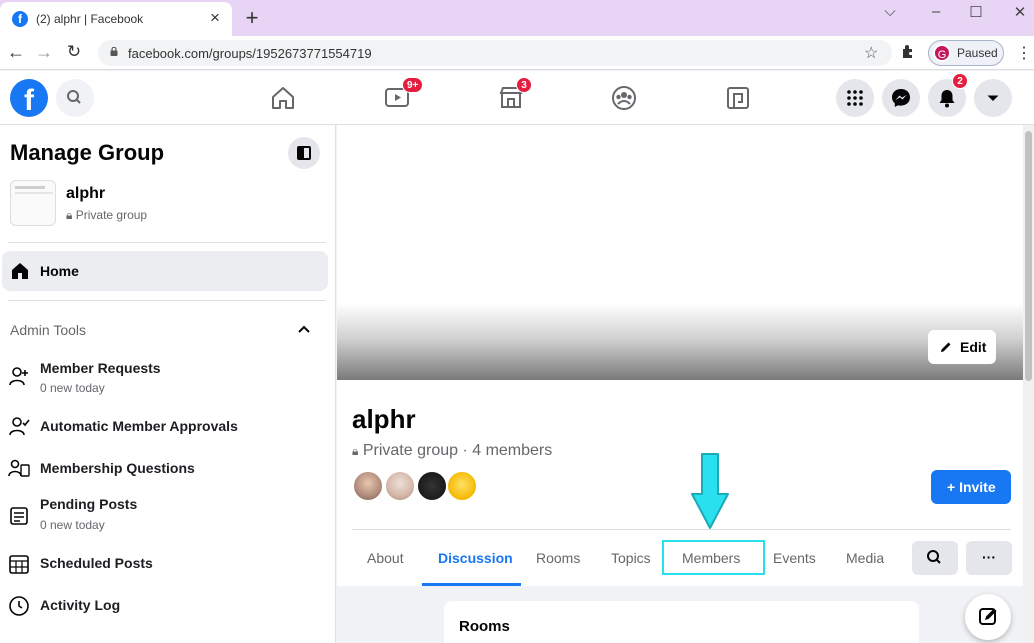 This screenshot has width=1034, height=643. I want to click on admin-tools-heading: Admin Tools, so click(48, 330).